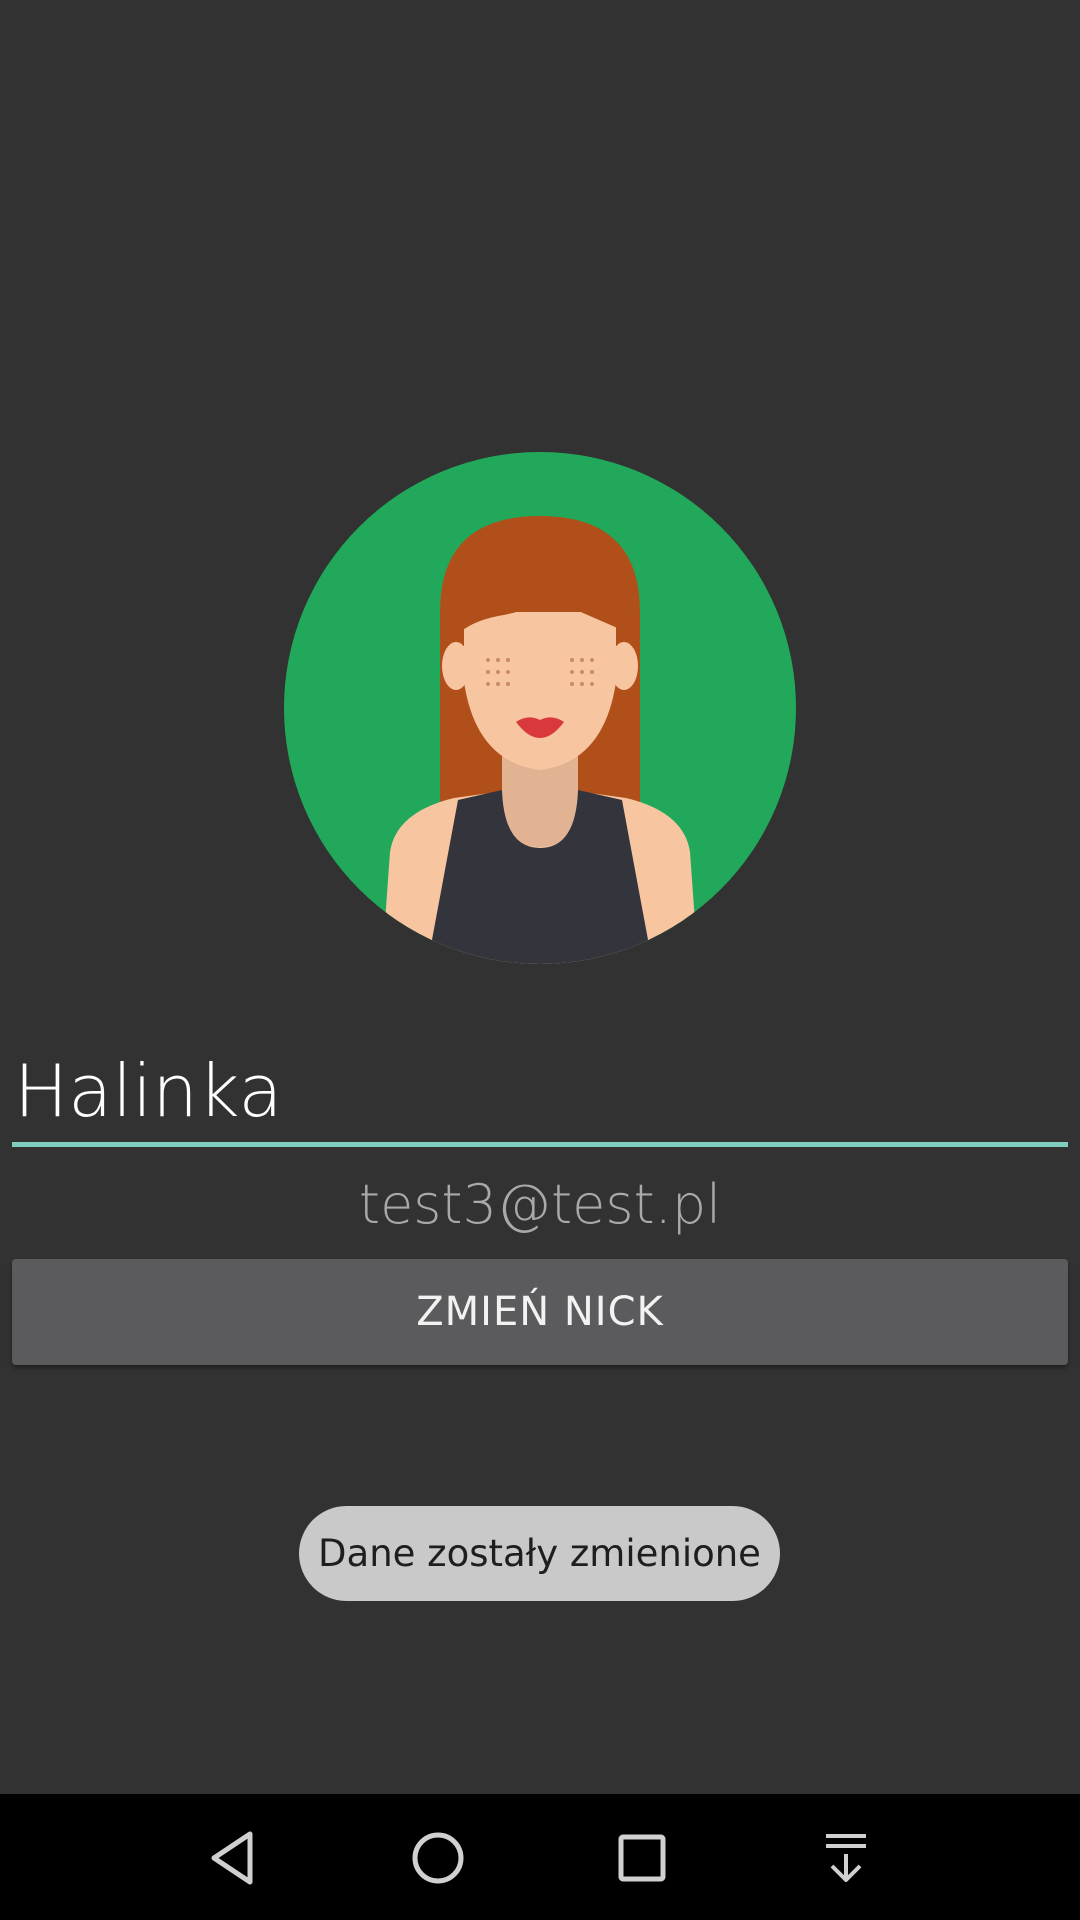  I want to click on pull-down-notifications-icon, so click(846, 1858).